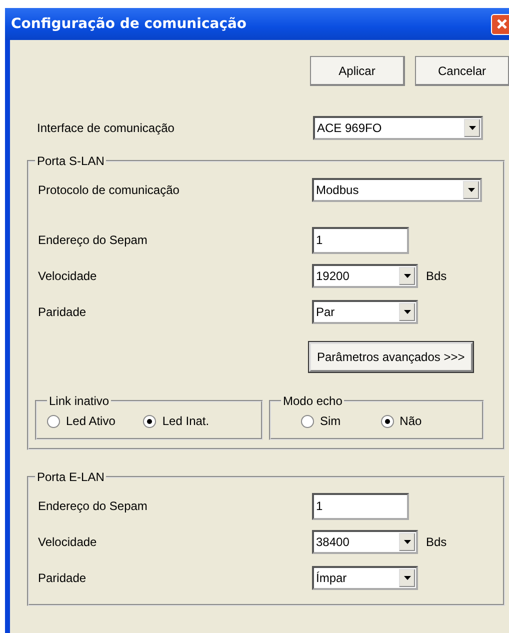 This screenshot has width=509, height=633. I want to click on group-title: Porta S-LAN, so click(71, 161).